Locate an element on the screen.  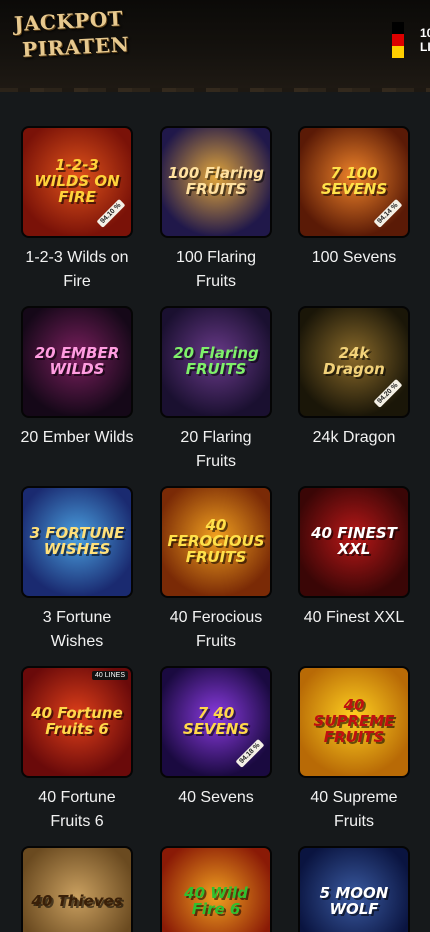
game-card: 40 Thieves is located at coordinates (77, 889).